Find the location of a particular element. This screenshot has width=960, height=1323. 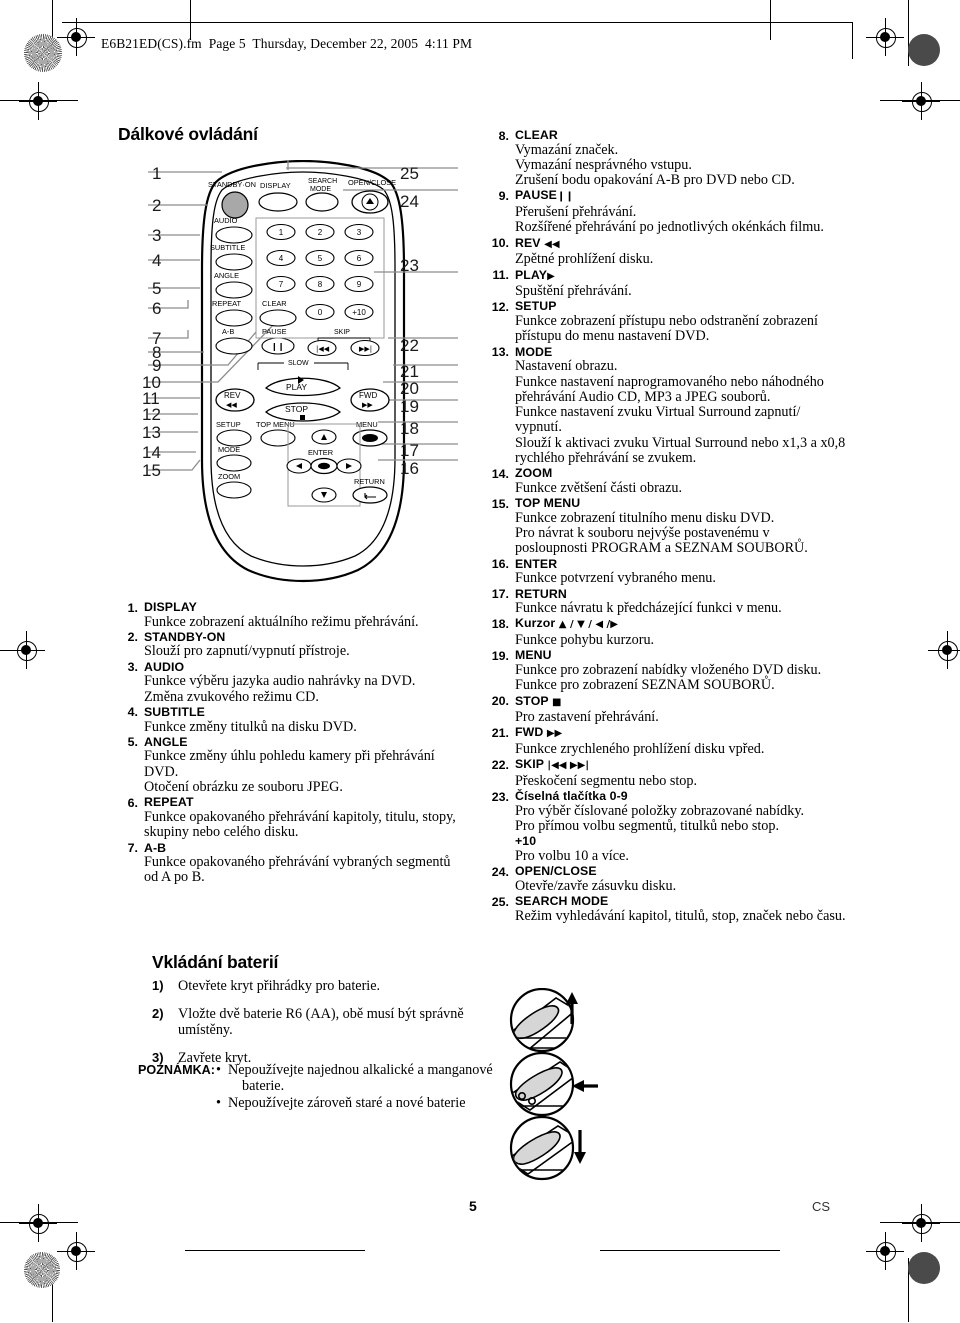

item-title: ZOOM is located at coordinates (534, 473).